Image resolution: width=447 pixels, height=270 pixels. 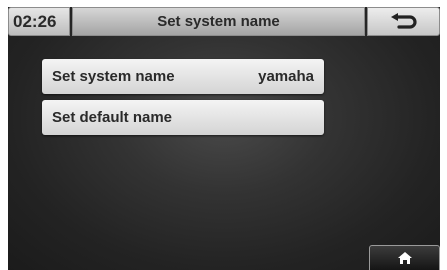 What do you see at coordinates (35, 21) in the screenshot?
I see `clock-time: 02:26` at bounding box center [35, 21].